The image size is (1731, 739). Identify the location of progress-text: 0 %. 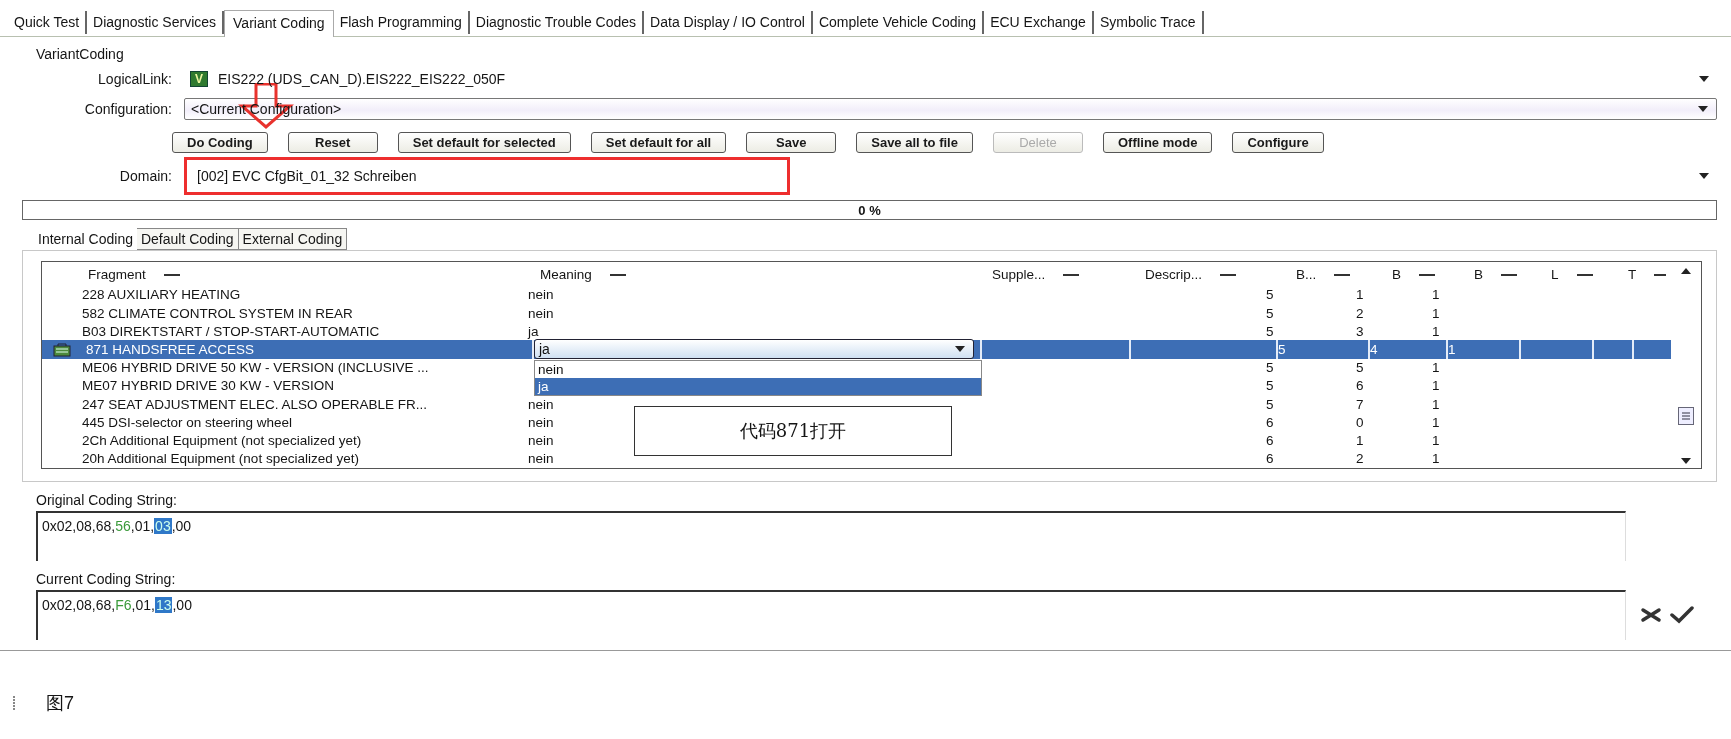
(869, 210).